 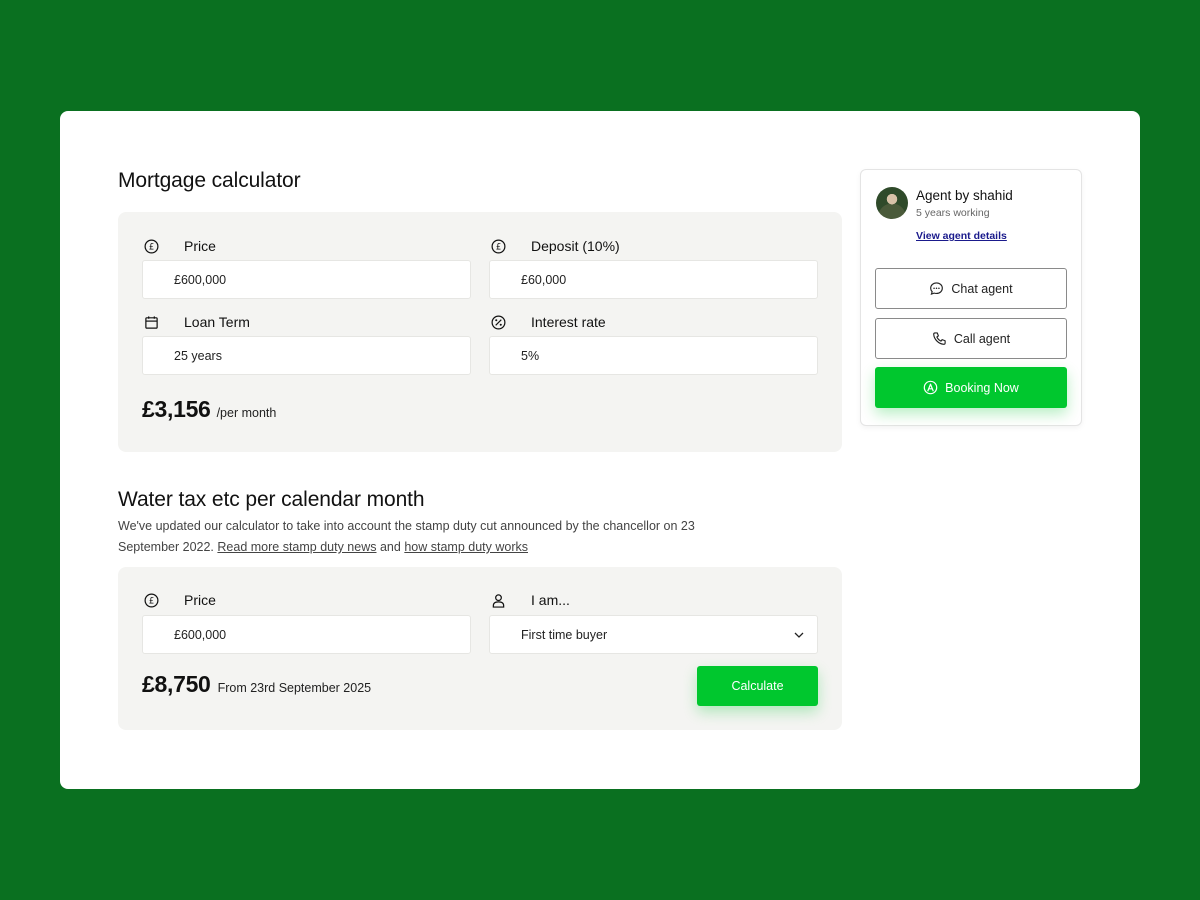 What do you see at coordinates (568, 322) in the screenshot?
I see `interest-label-text: Interest rate` at bounding box center [568, 322].